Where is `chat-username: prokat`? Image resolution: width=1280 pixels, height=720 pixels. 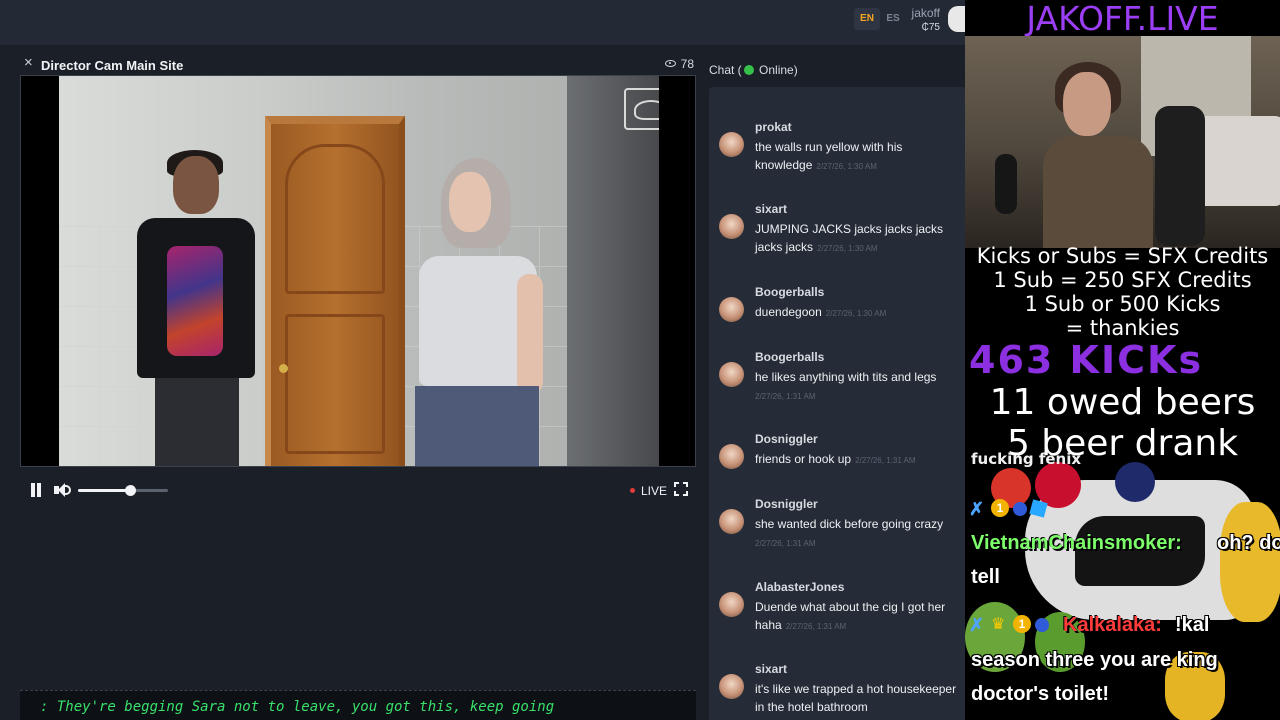
chat-username: prokat is located at coordinates (773, 127).